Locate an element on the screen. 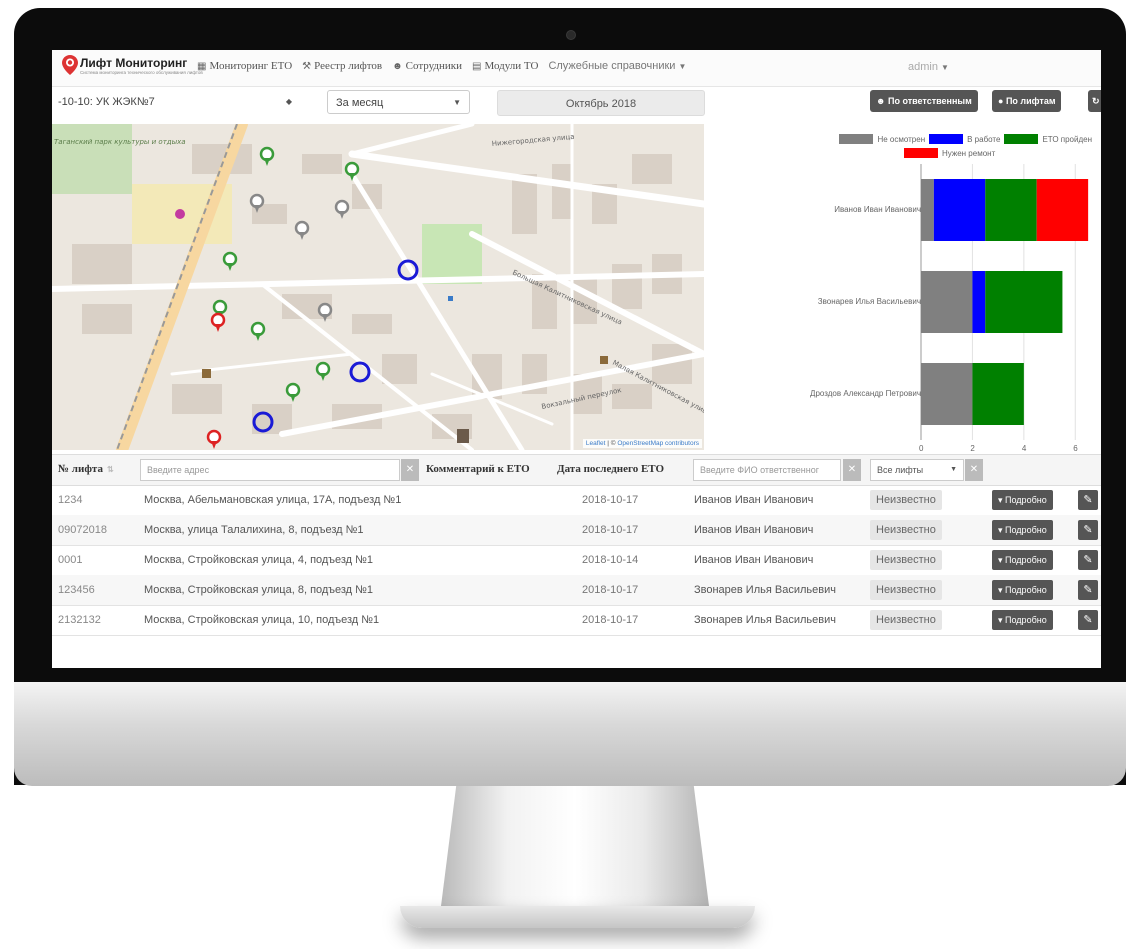 Image resolution: width=1126 pixels, height=949 pixels. caret-down-icon: ▼ is located at coordinates (945, 67).